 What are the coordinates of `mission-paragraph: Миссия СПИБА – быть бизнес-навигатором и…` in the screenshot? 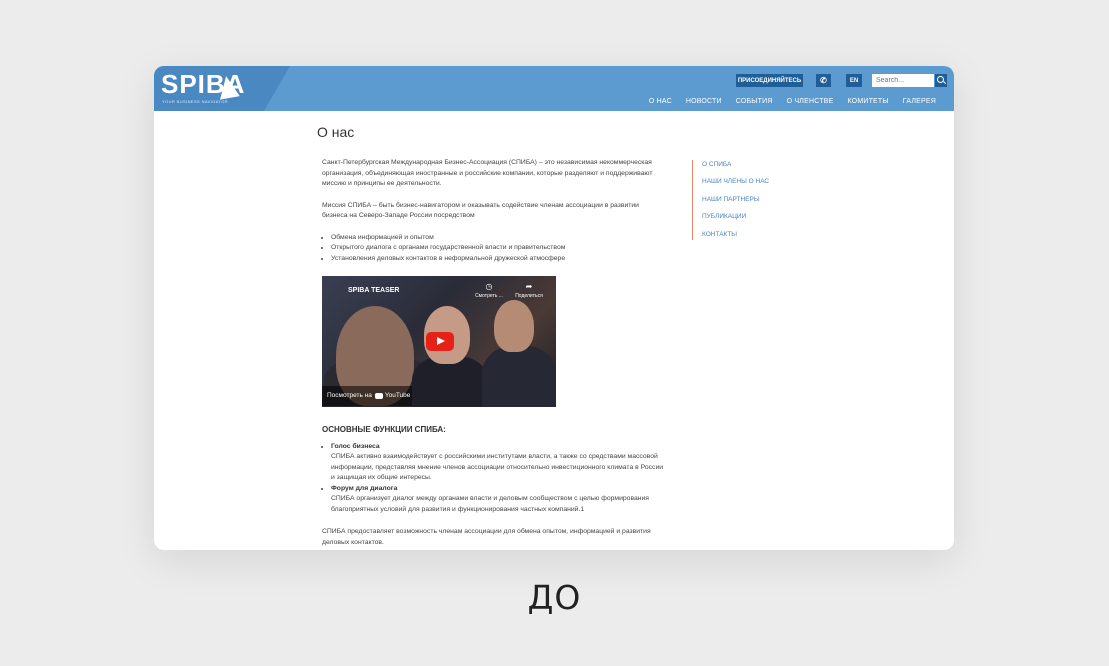 It's located at (480, 210).